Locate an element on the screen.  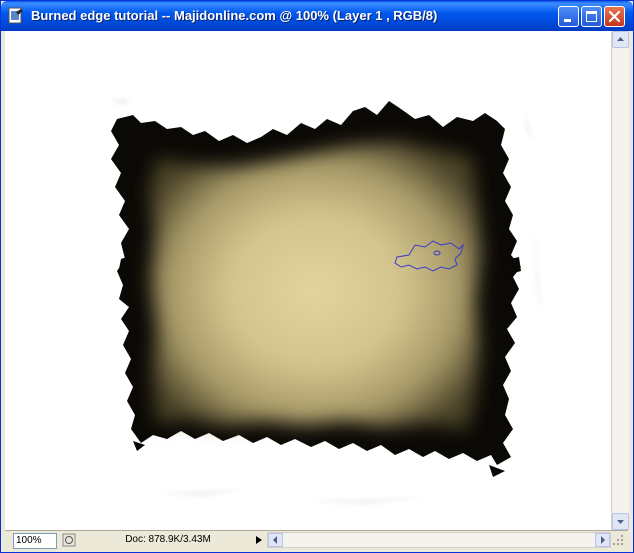
zoom-level-field: 100% is located at coordinates (35, 541).